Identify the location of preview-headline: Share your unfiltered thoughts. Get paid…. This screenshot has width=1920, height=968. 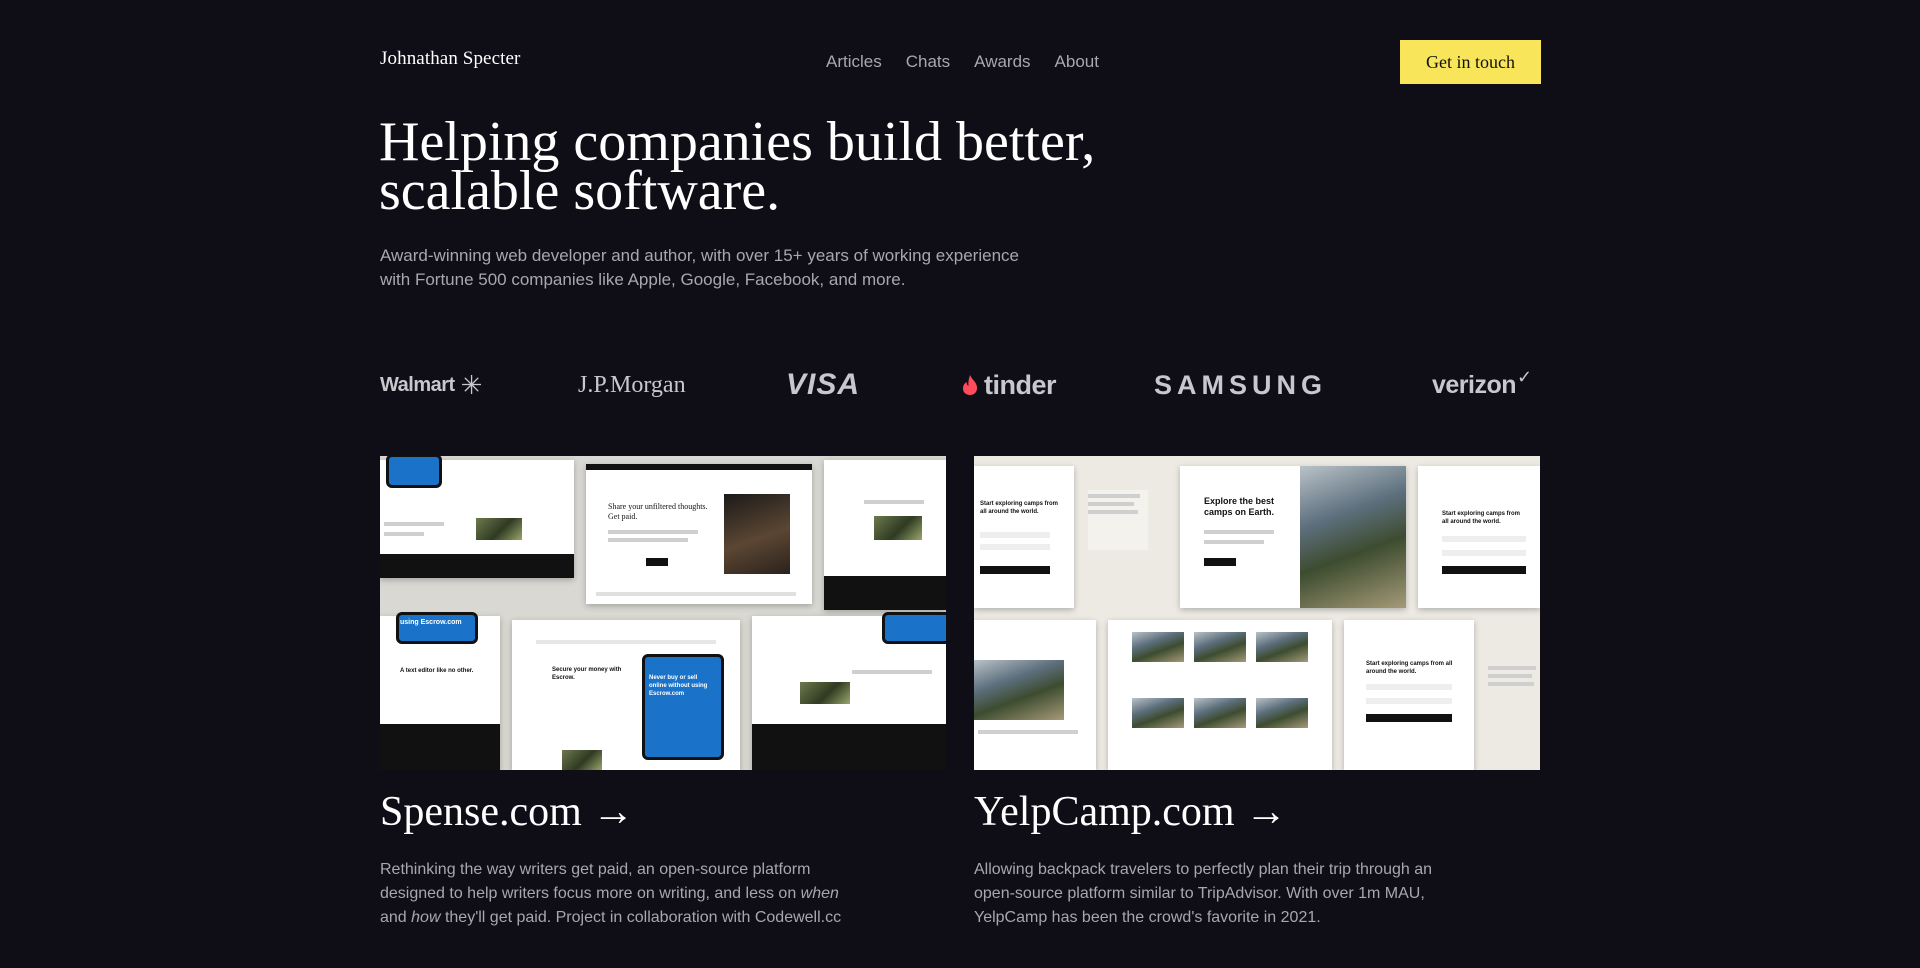
(658, 511).